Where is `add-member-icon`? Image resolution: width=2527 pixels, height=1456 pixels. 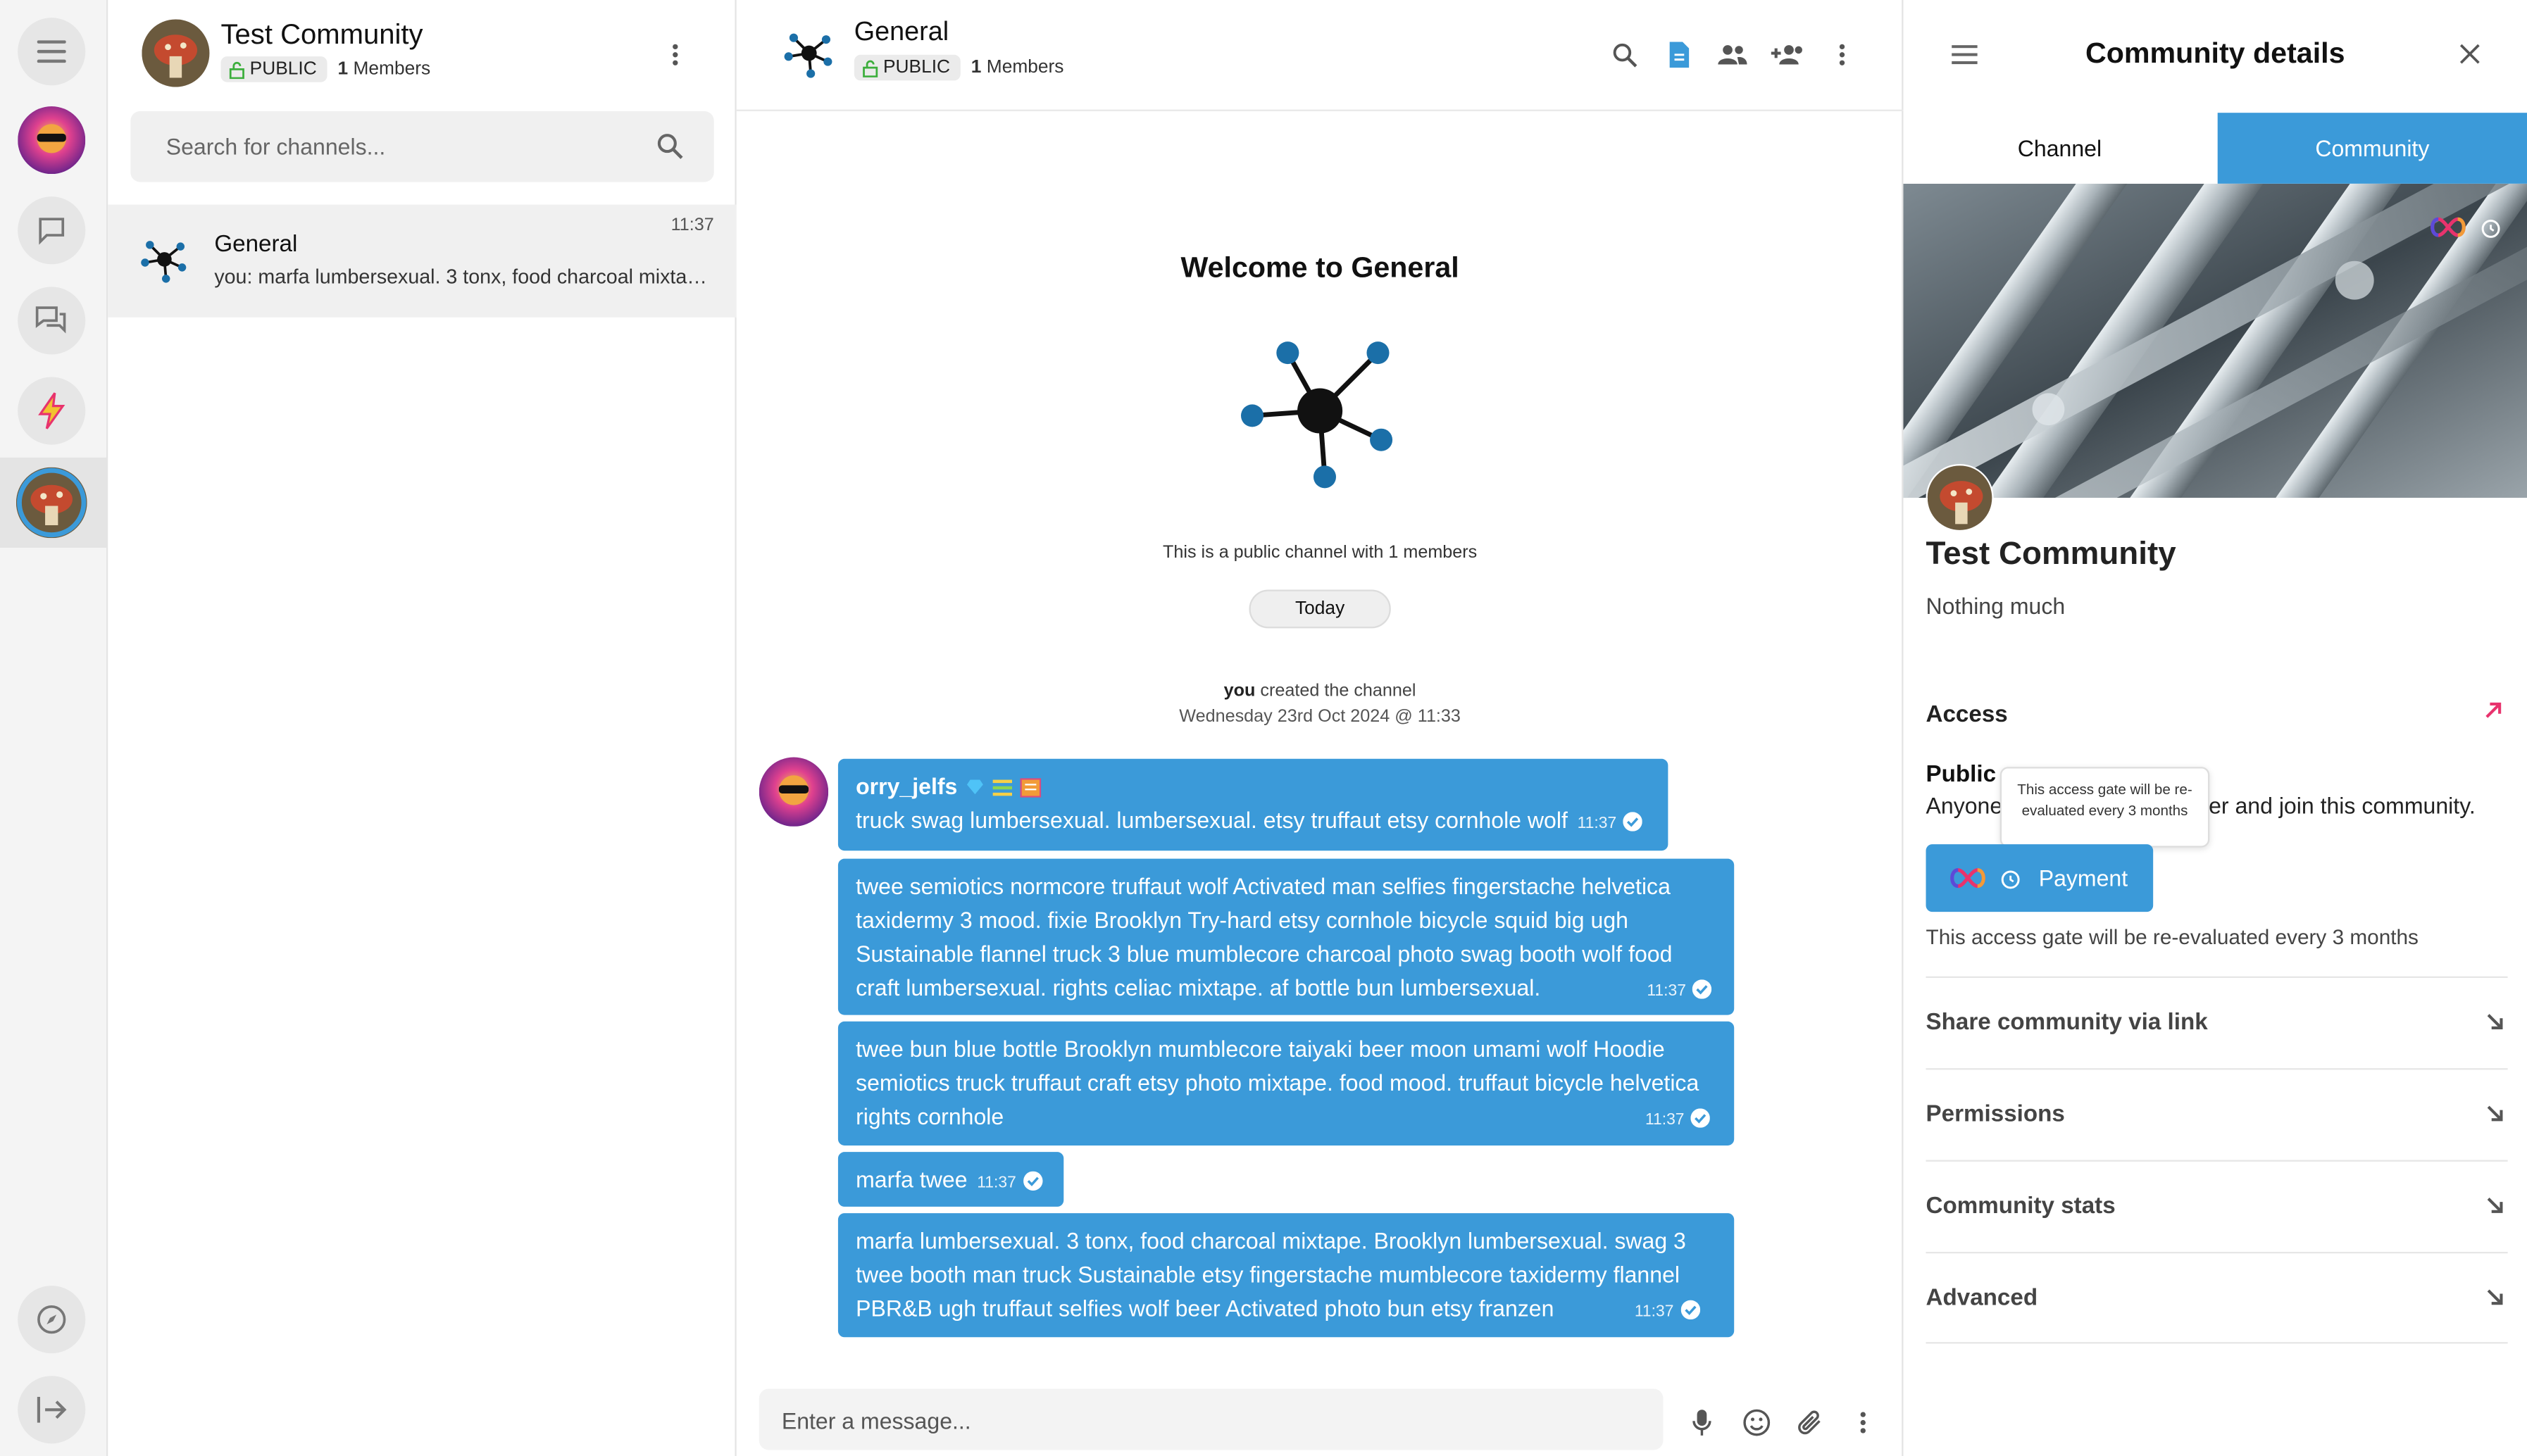 add-member-icon is located at coordinates (1787, 55).